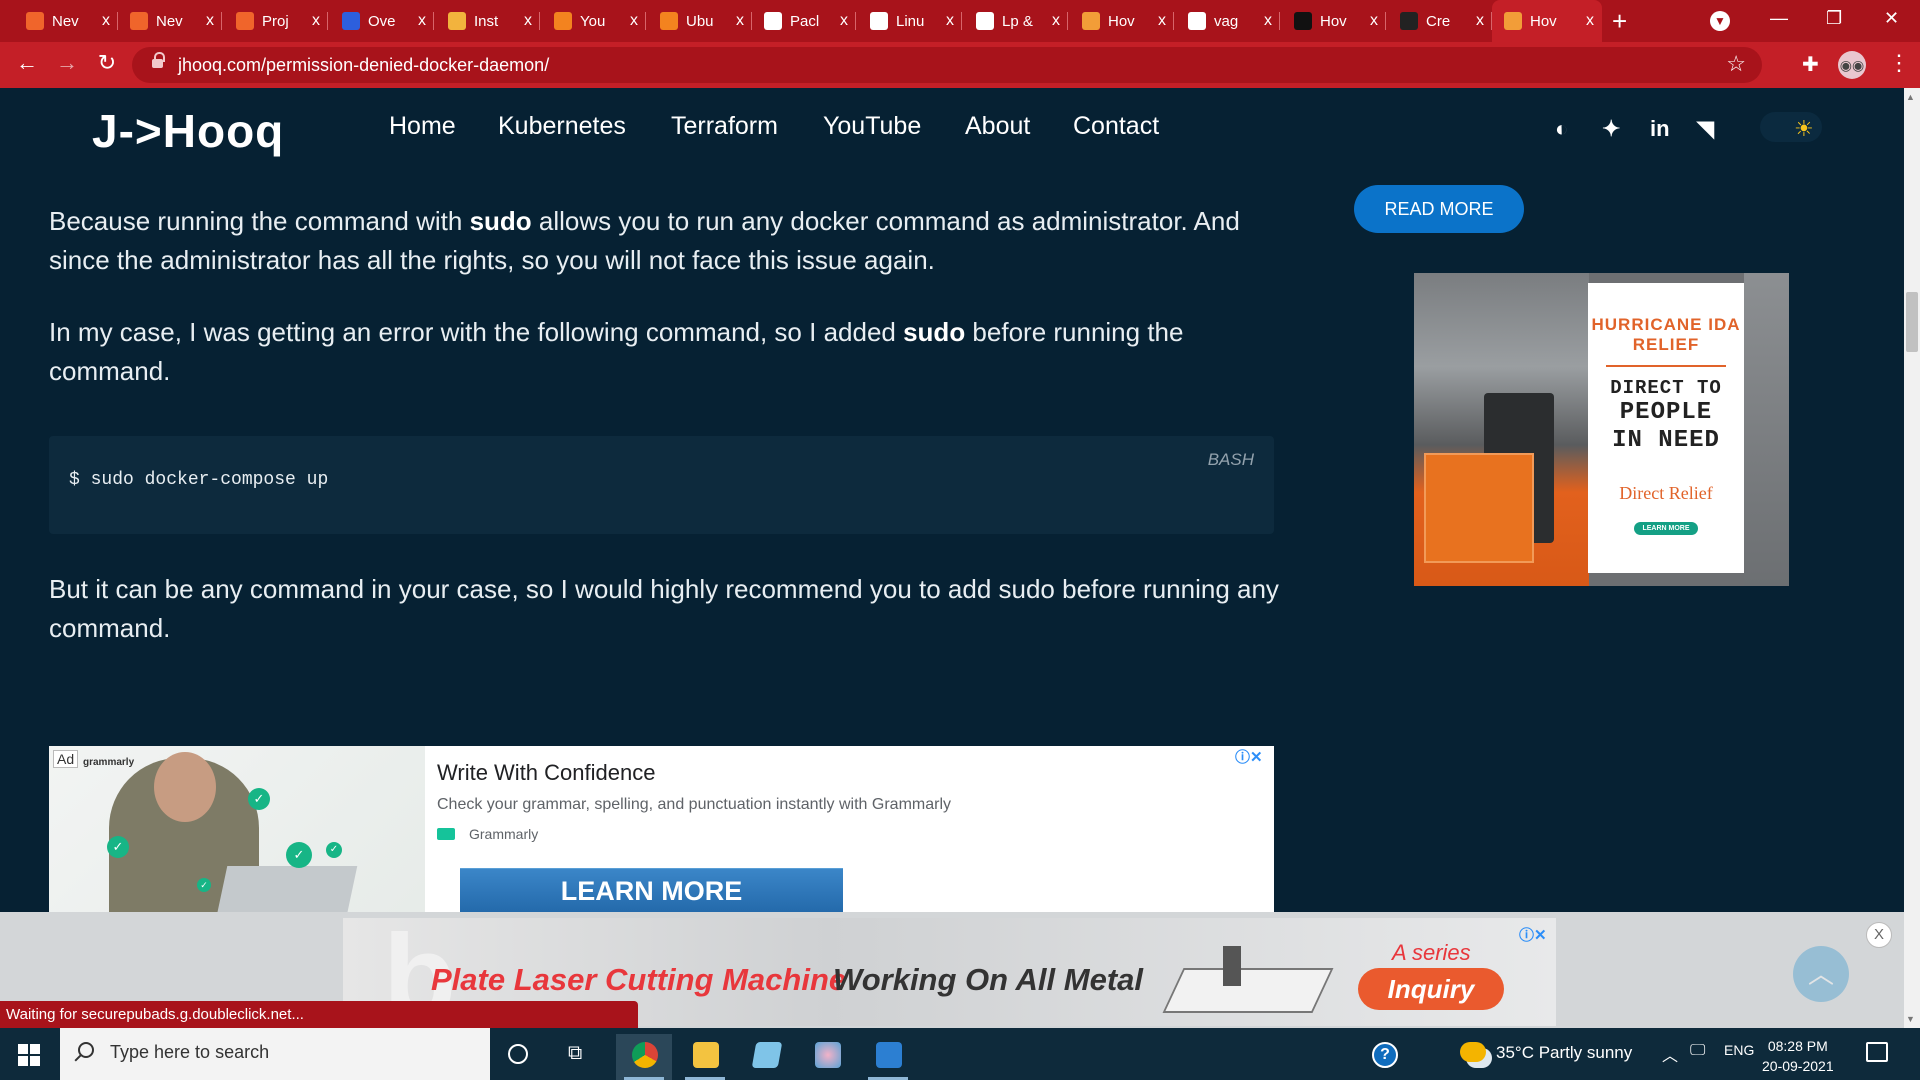 The image size is (1920, 1080). I want to click on lock-icon, so click(158, 61).